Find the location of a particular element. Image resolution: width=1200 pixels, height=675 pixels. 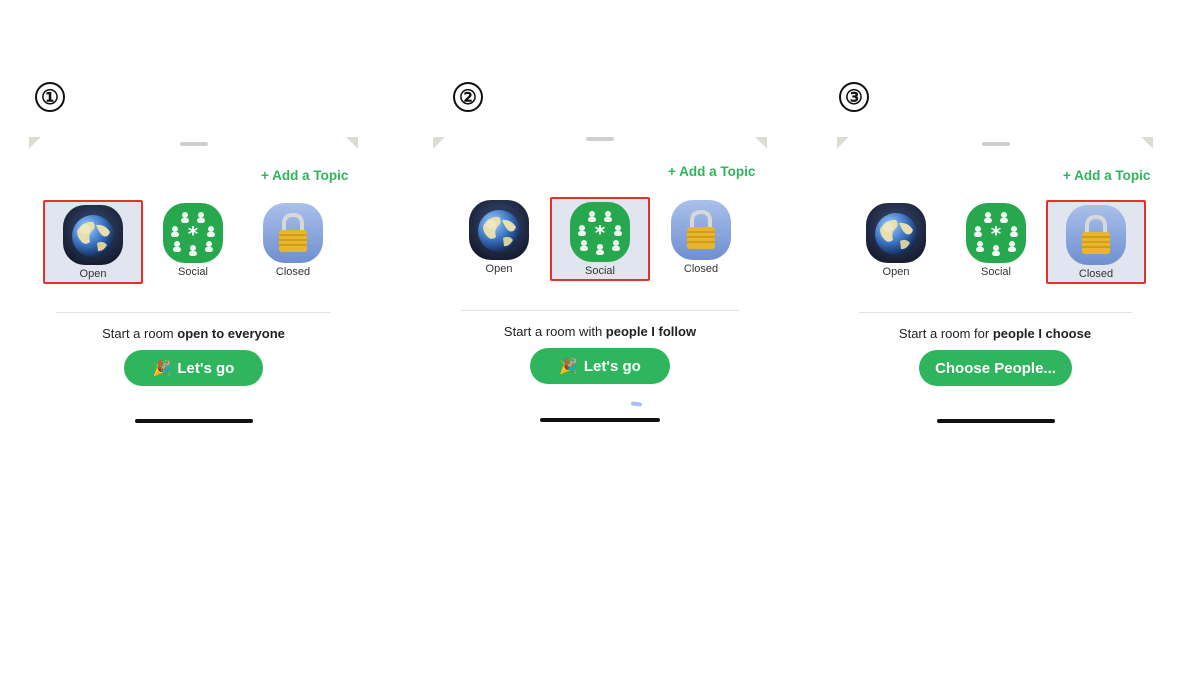

loading-indicator is located at coordinates (636, 404).